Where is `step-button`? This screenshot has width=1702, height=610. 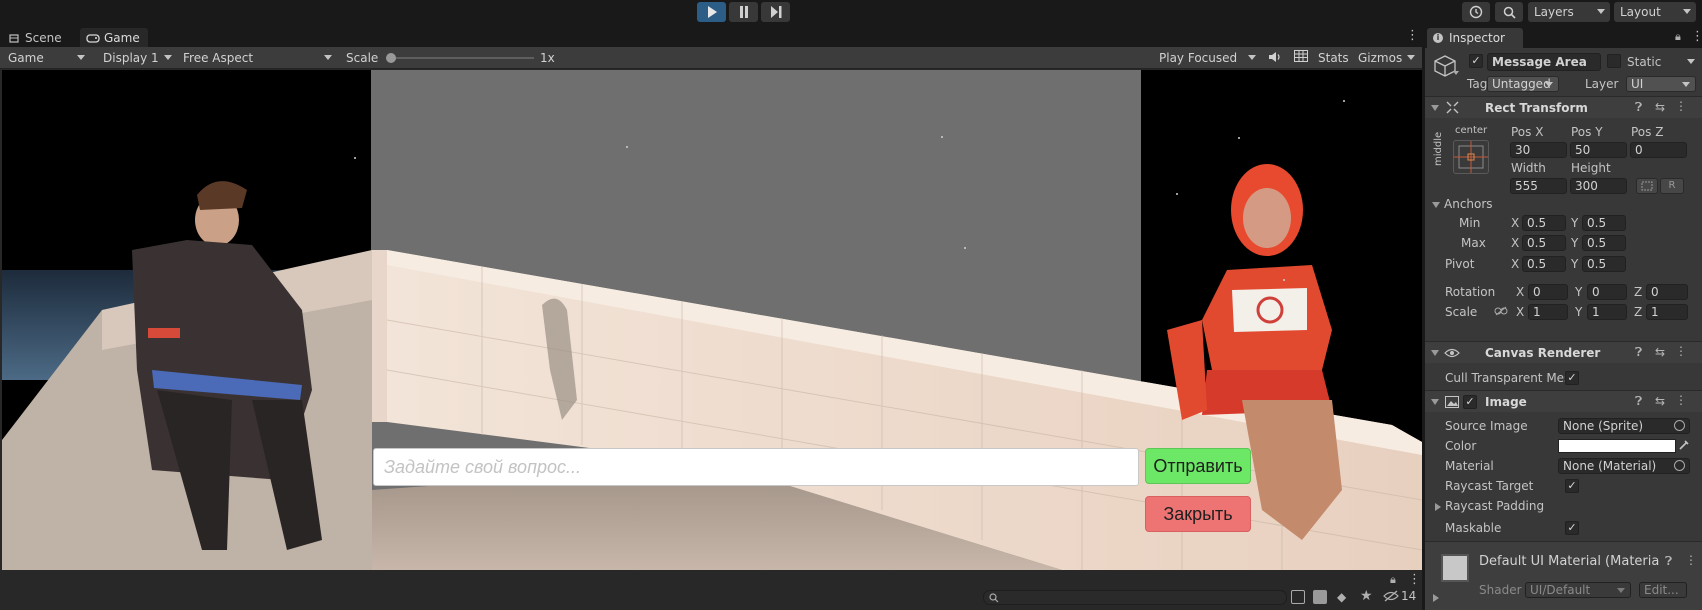 step-button is located at coordinates (775, 12).